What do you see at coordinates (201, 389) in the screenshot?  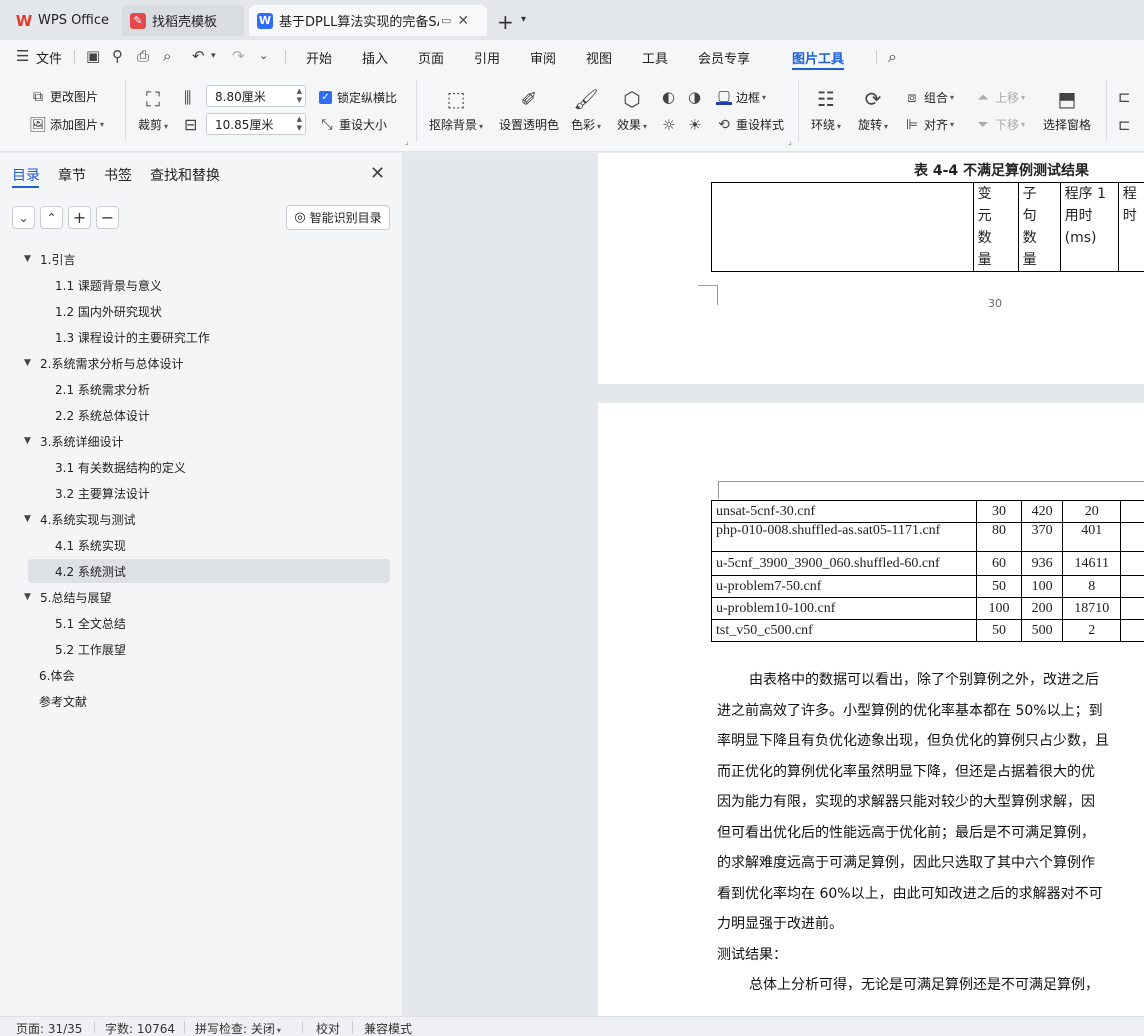 I see `toc-item: 2.1 系统需求分析` at bounding box center [201, 389].